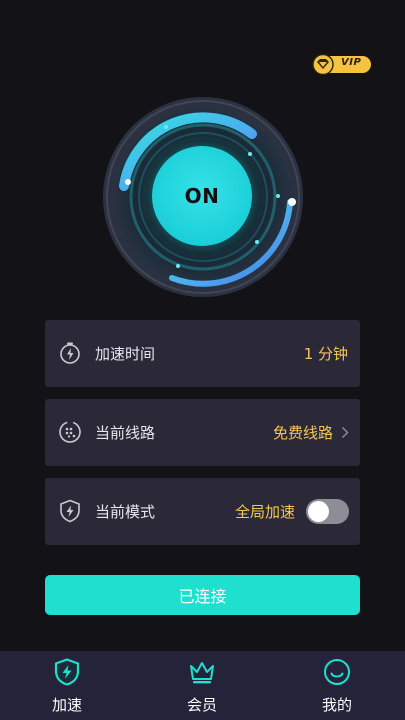 The image size is (405, 720). I want to click on route-globe-icon, so click(70, 432).